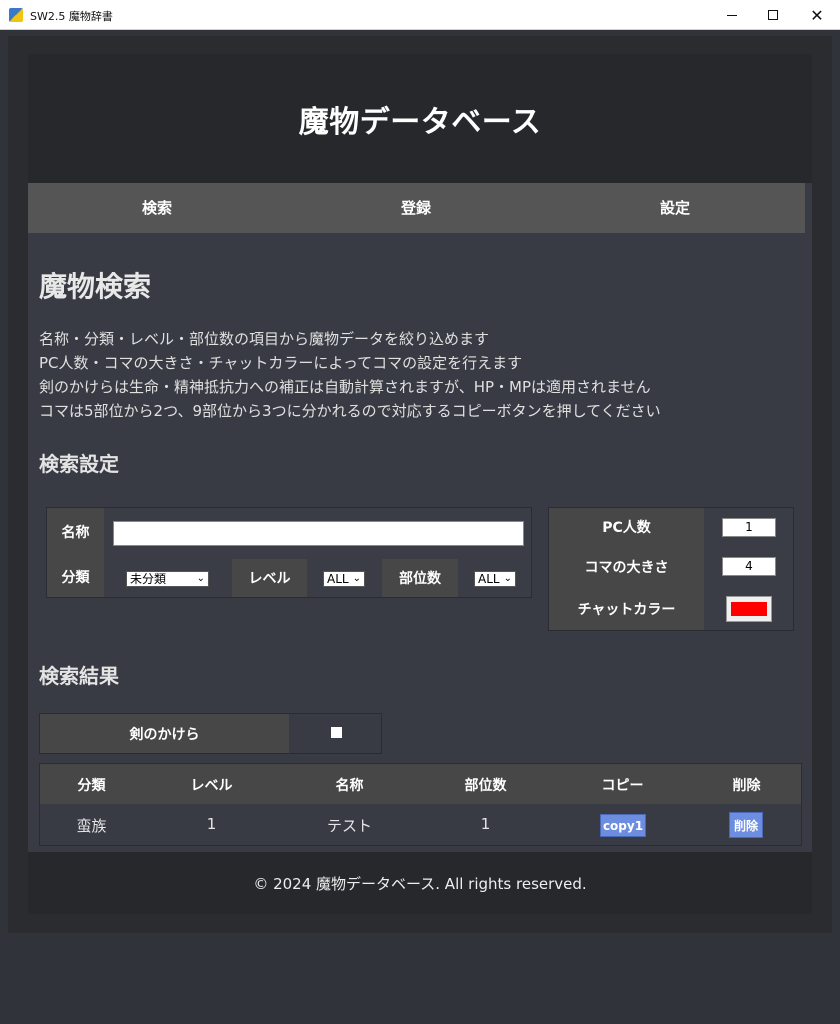  I want to click on maximize-icon, so click(773, 15).